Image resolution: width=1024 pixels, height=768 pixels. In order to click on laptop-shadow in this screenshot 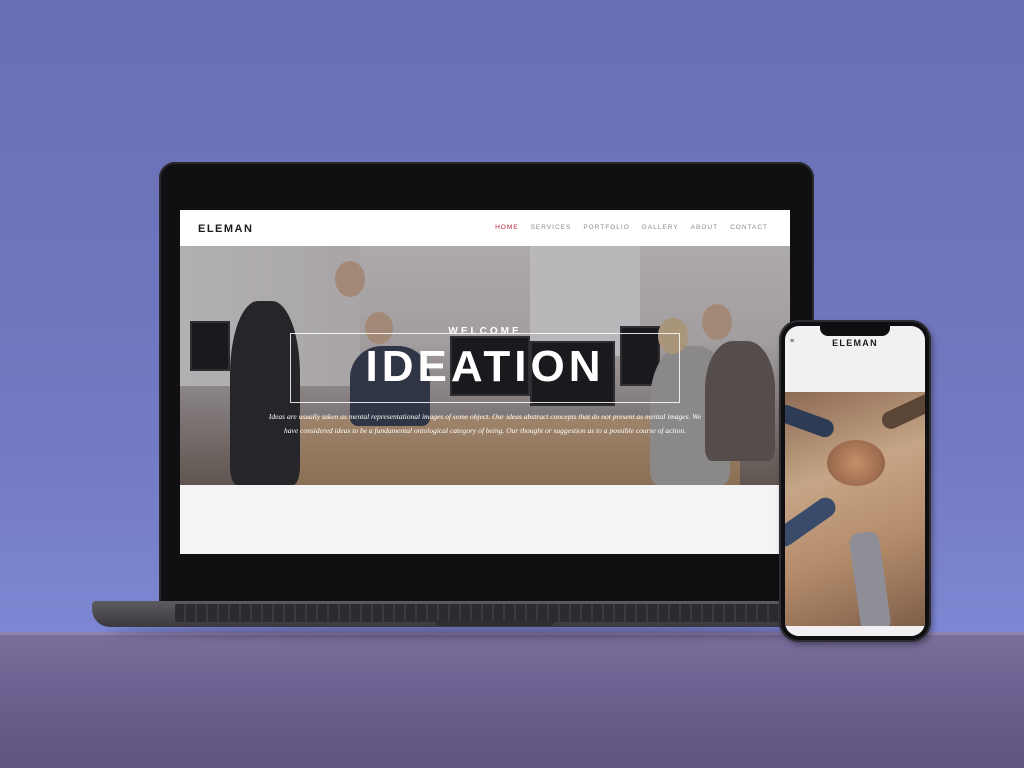, I will do `click(490, 632)`.